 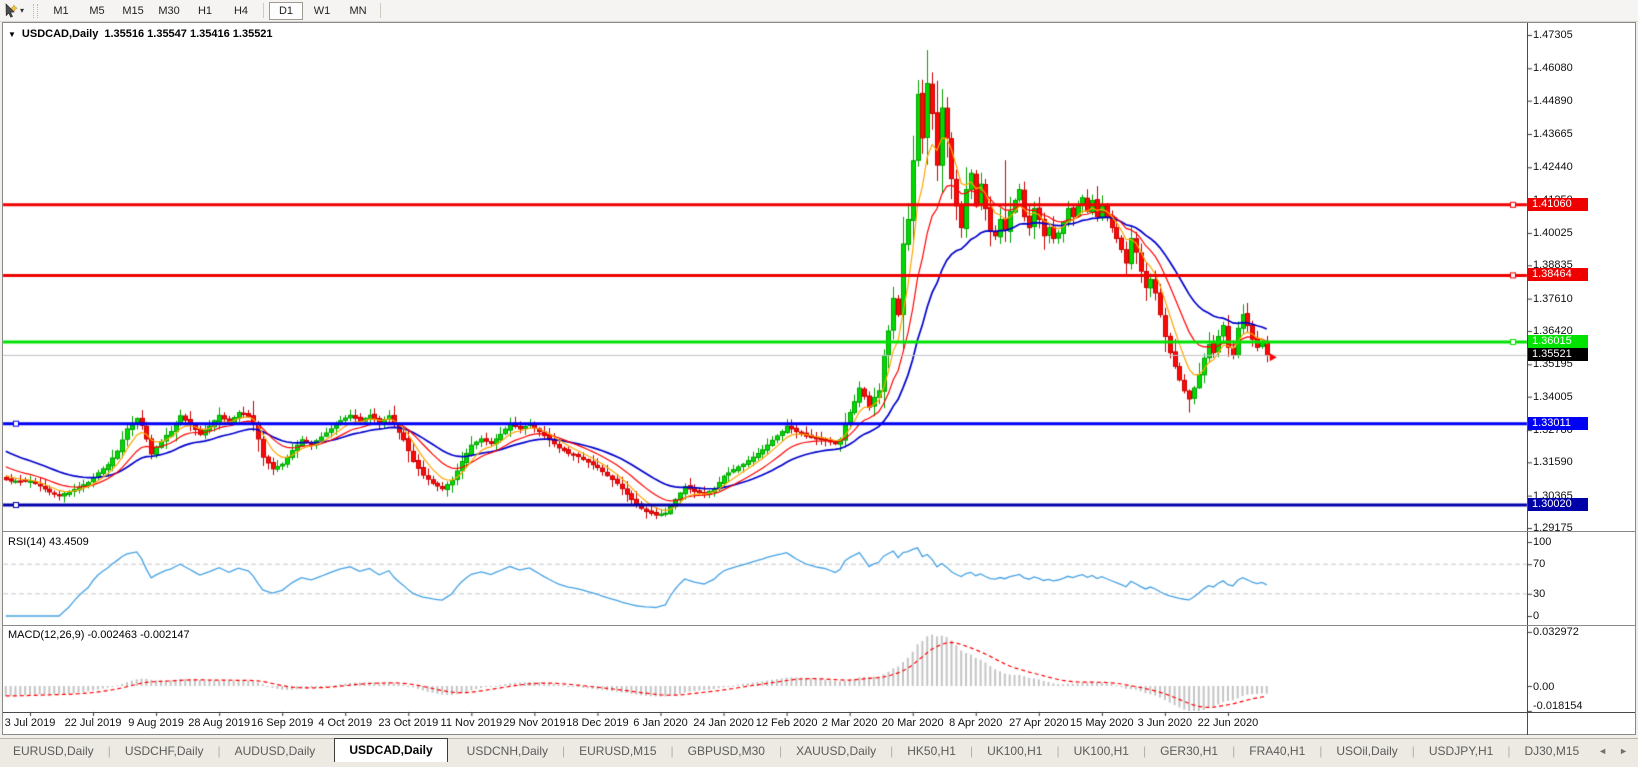 What do you see at coordinates (133, 11) in the screenshot?
I see `timeframe-button-m15: M15` at bounding box center [133, 11].